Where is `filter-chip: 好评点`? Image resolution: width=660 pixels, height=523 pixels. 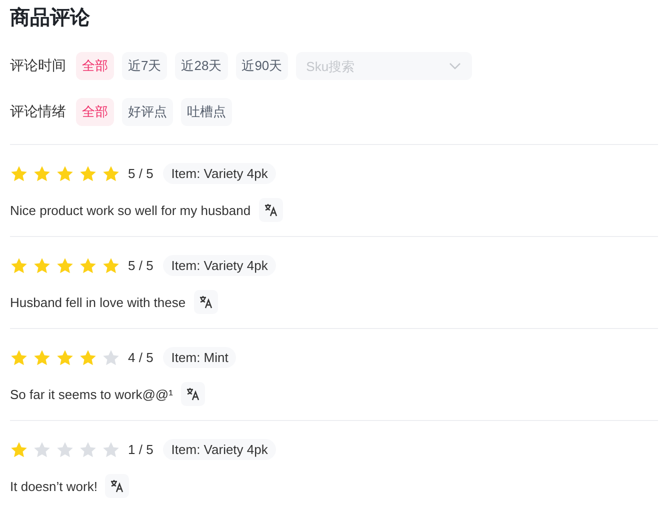 filter-chip: 好评点 is located at coordinates (147, 112).